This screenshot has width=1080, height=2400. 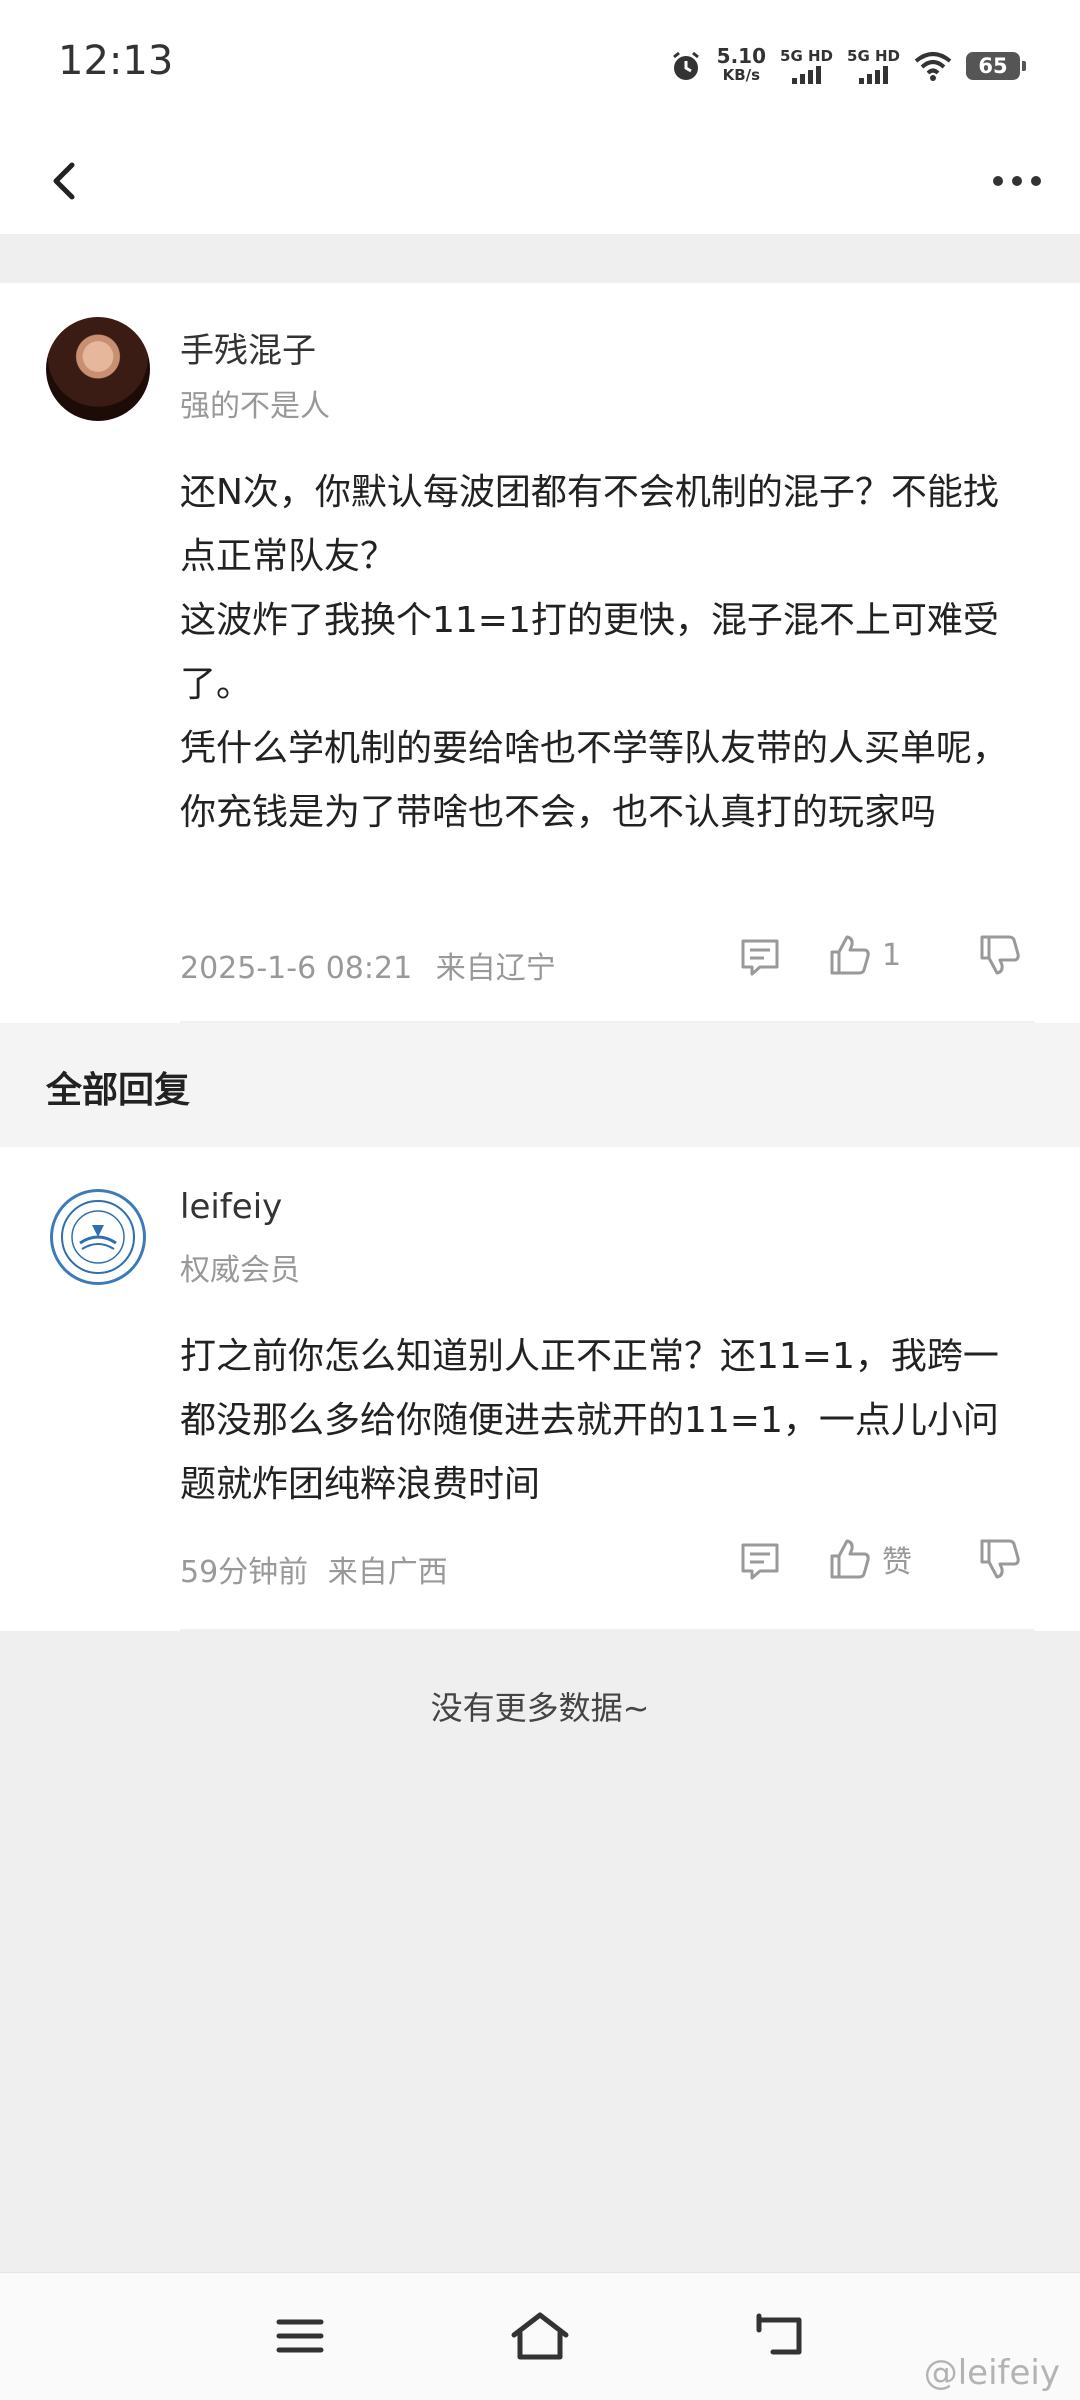 I want to click on back-nav-button, so click(x=780, y=2336).